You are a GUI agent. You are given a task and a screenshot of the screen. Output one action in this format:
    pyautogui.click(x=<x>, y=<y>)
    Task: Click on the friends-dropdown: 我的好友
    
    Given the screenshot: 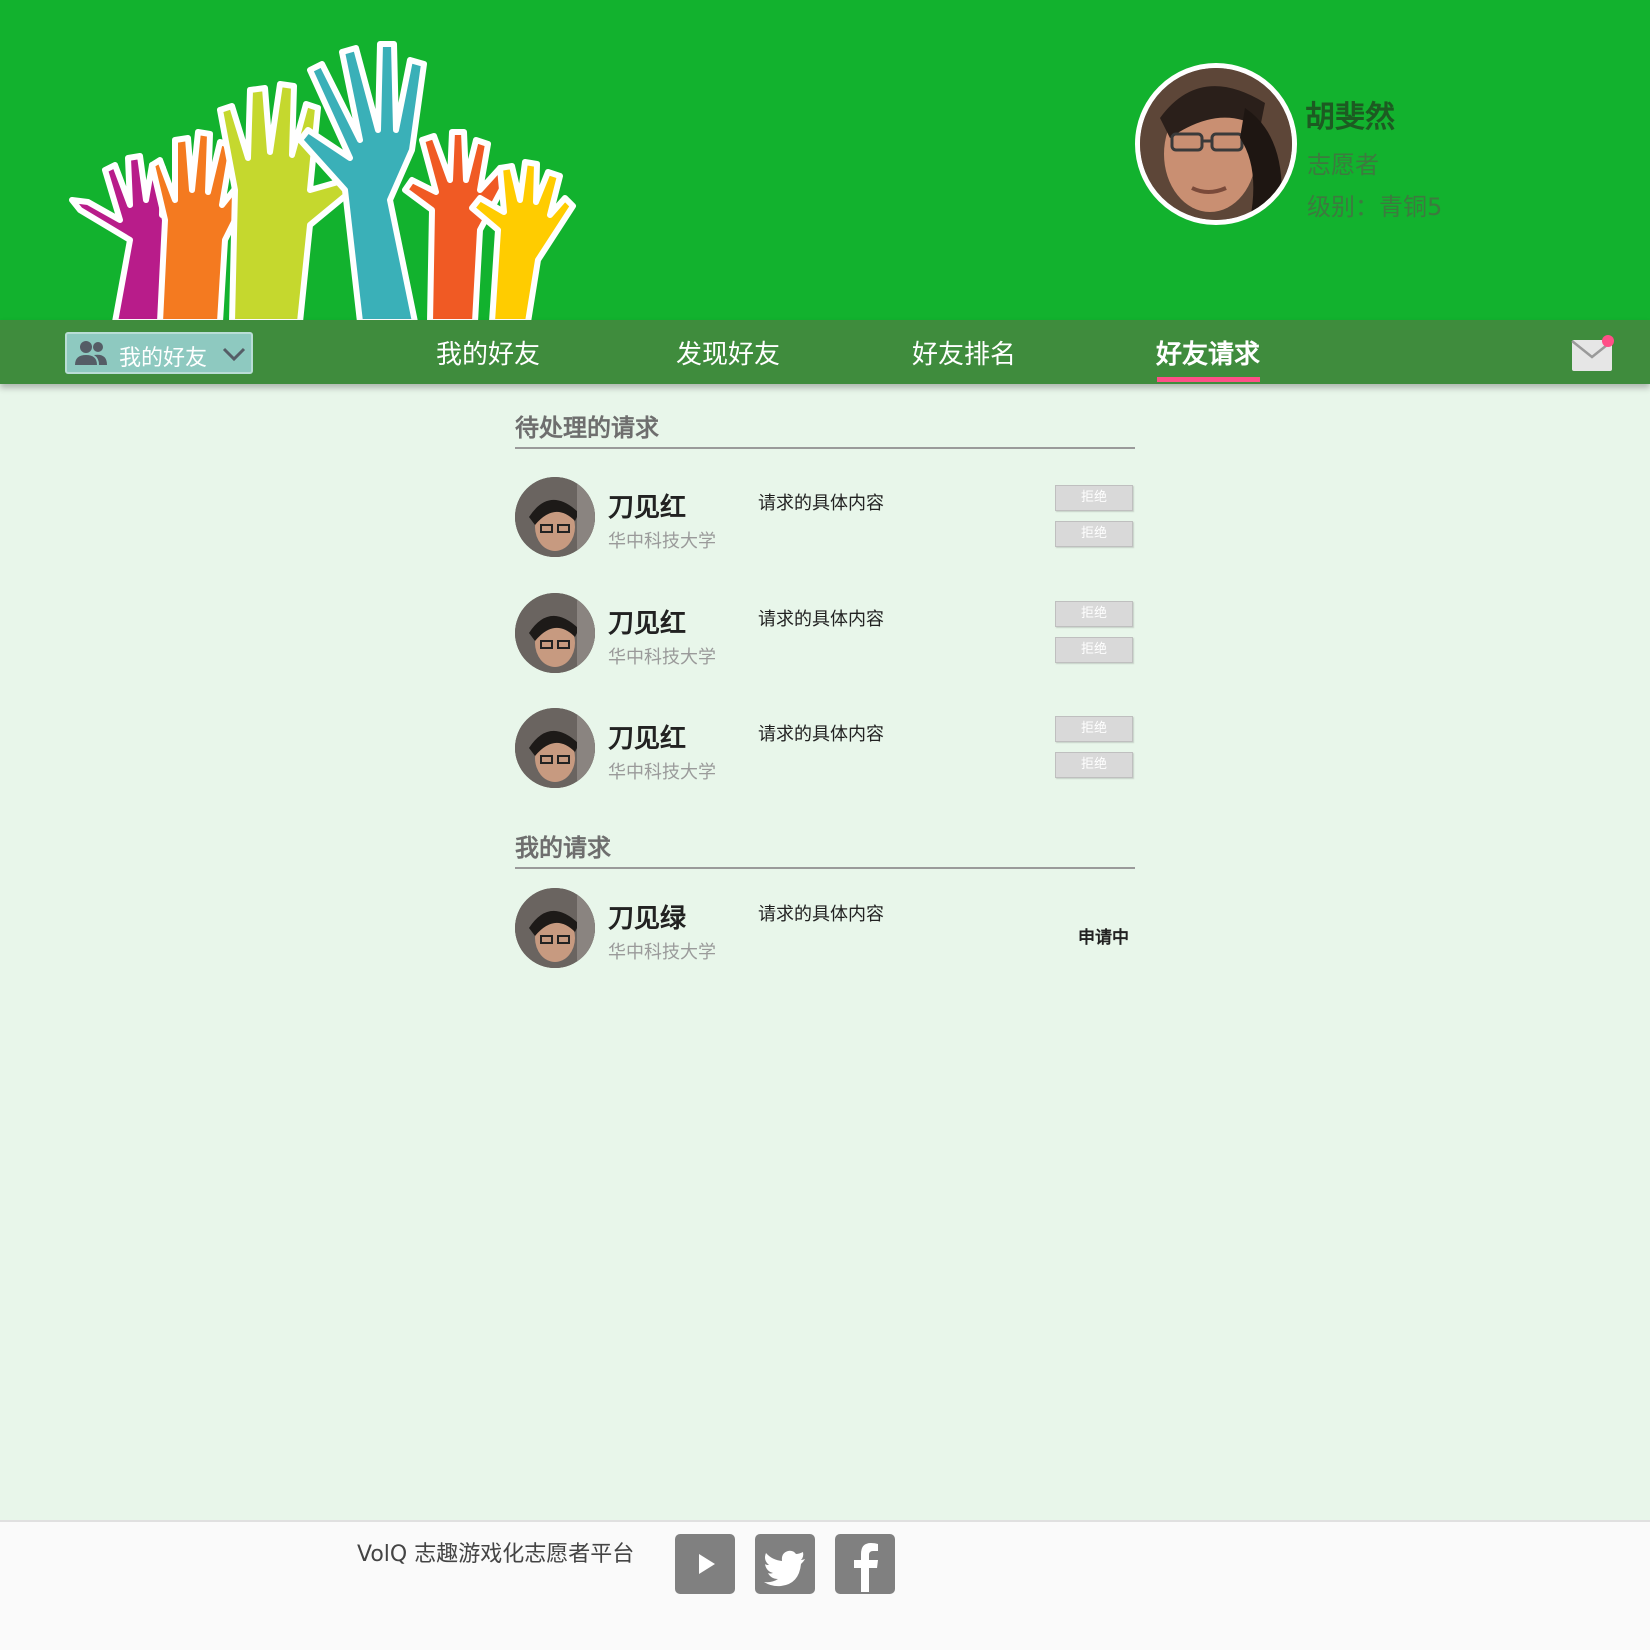 What is the action you would take?
    pyautogui.click(x=159, y=353)
    